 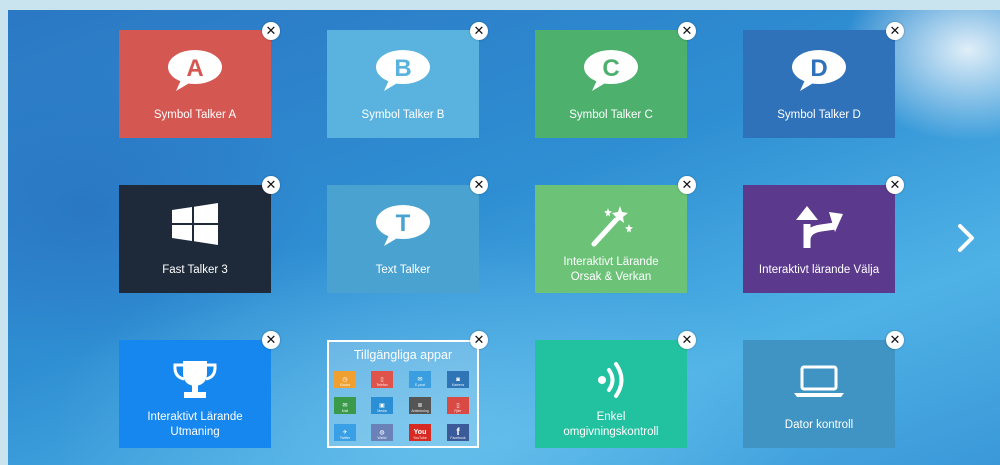 What do you see at coordinates (382, 411) in the screenshot?
I see `app-label: Media` at bounding box center [382, 411].